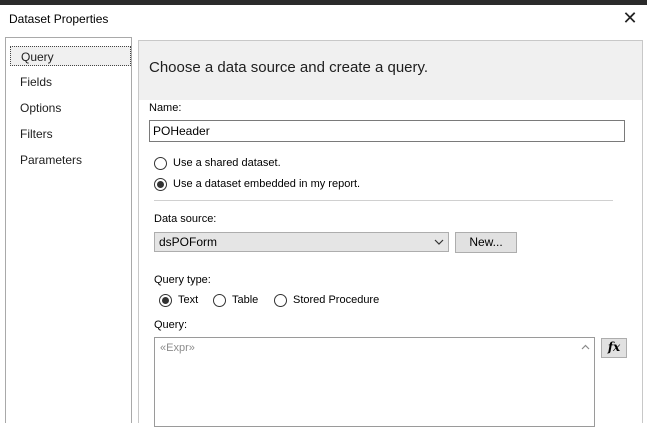 Image resolution: width=647 pixels, height=427 pixels. I want to click on query-type-table-label: Table, so click(245, 300).